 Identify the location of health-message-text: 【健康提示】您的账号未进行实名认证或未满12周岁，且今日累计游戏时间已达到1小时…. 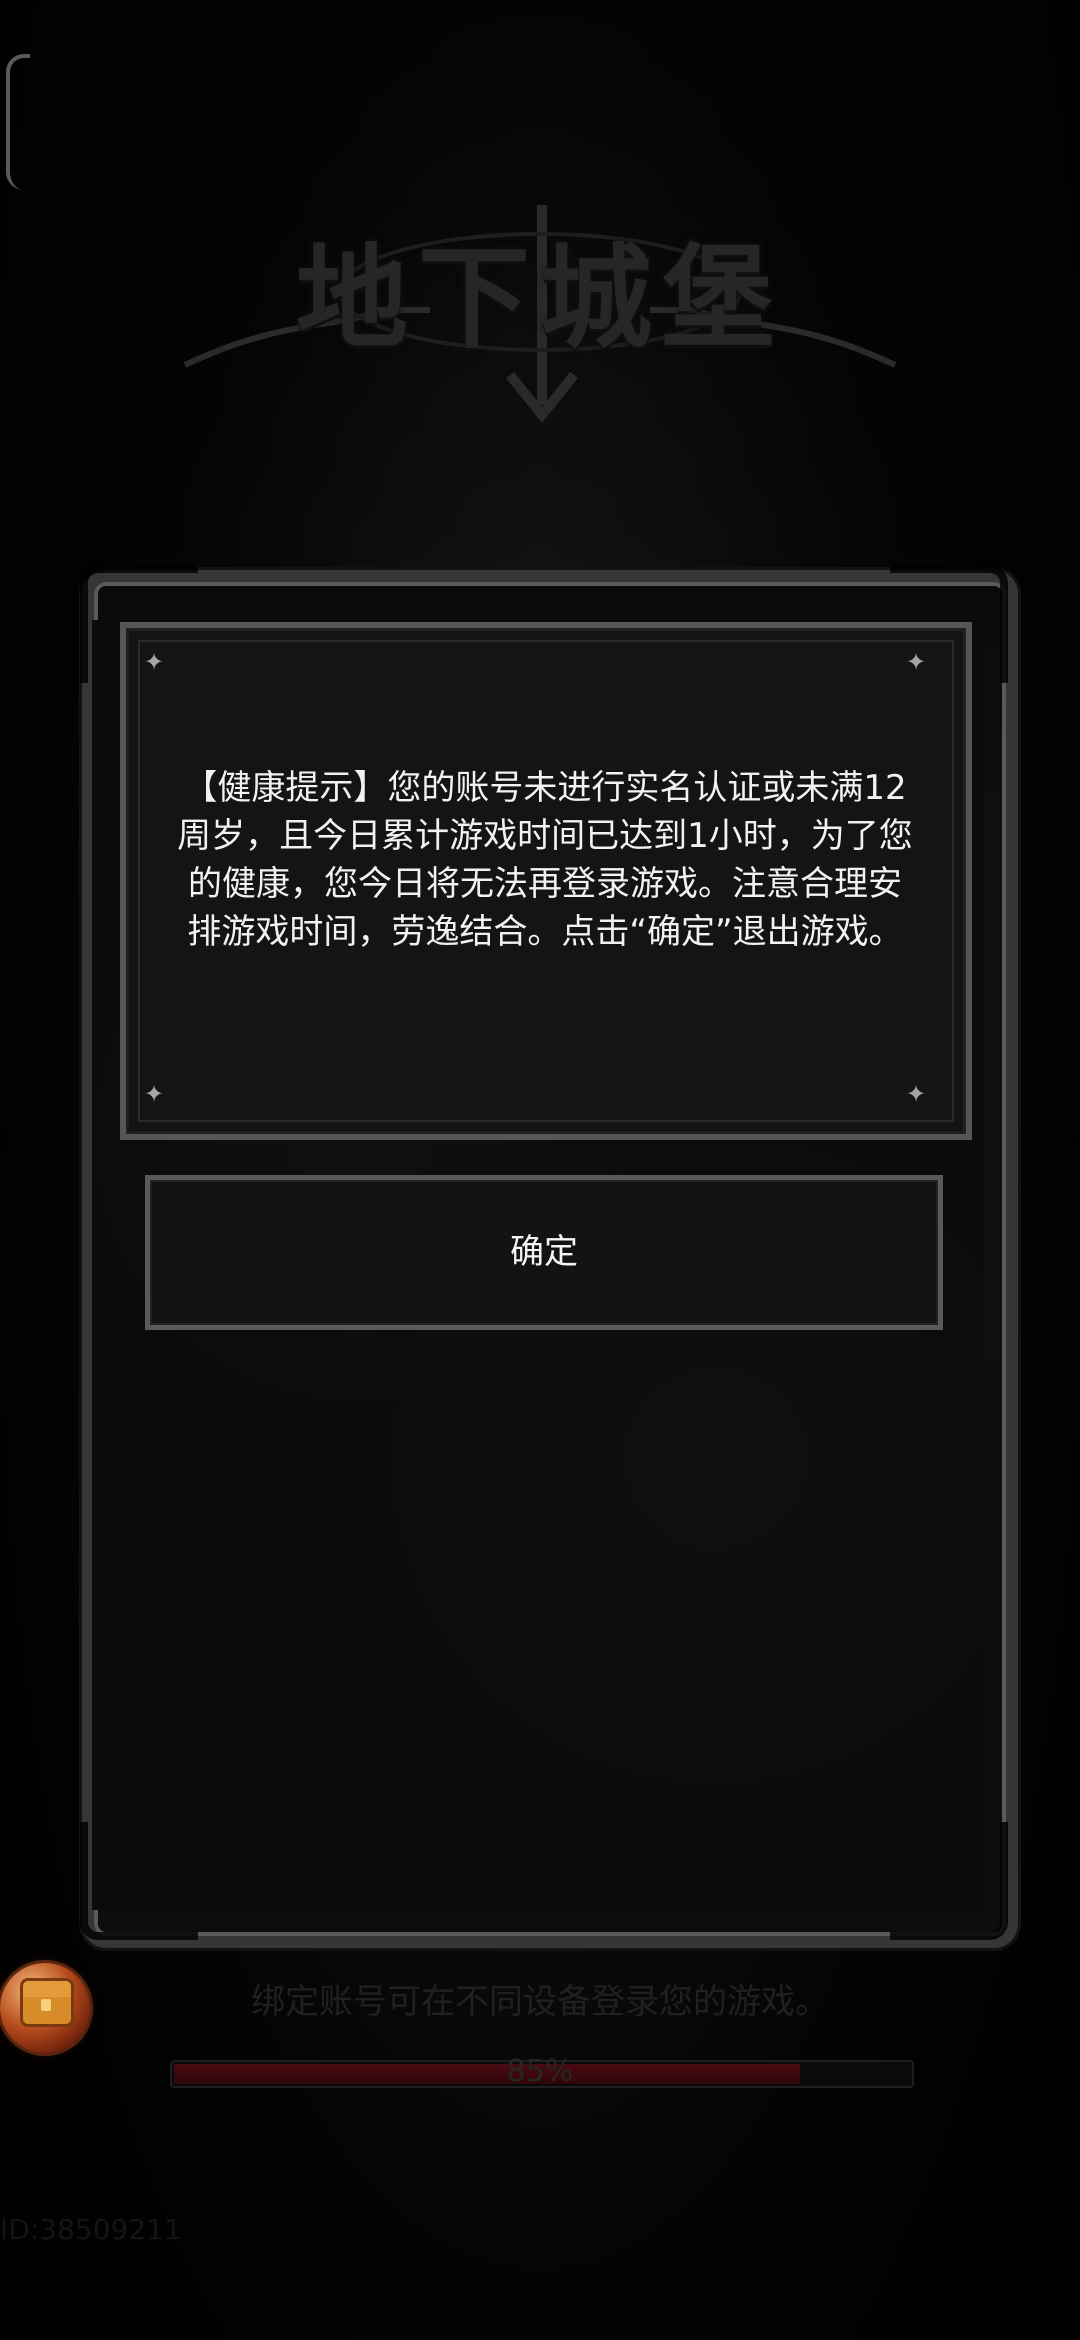
(545, 860).